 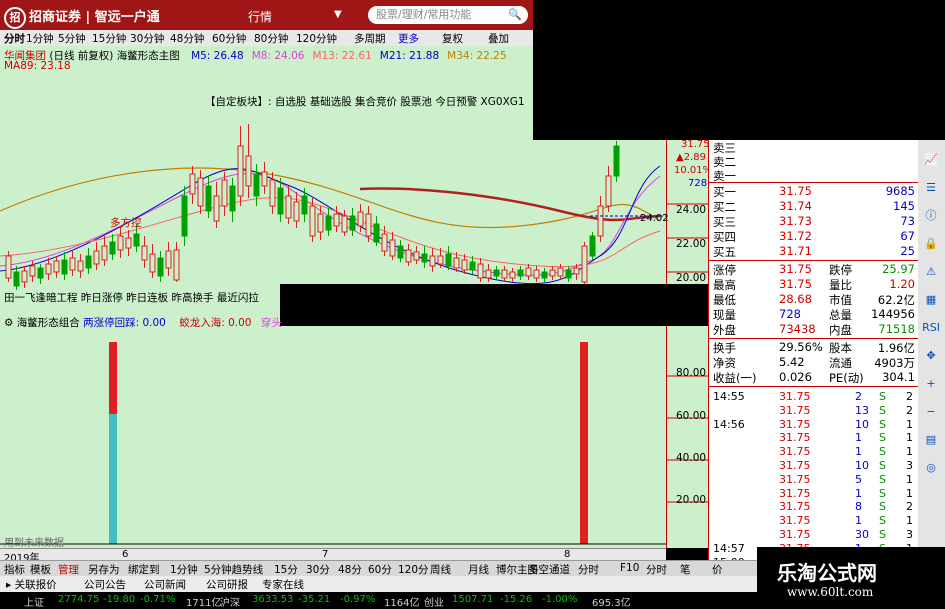 I want to click on tab-quote: 行情, so click(x=260, y=16).